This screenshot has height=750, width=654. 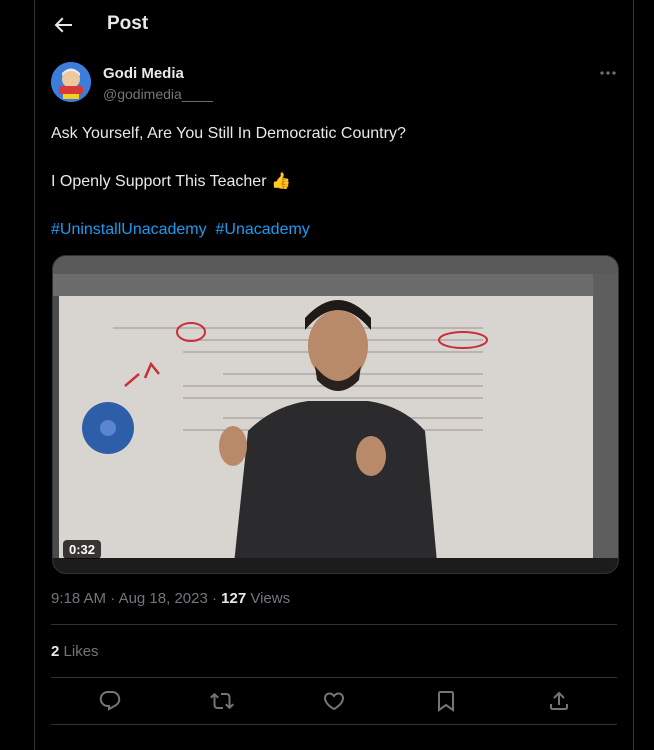 What do you see at coordinates (110, 701) in the screenshot?
I see `reply-icon` at bounding box center [110, 701].